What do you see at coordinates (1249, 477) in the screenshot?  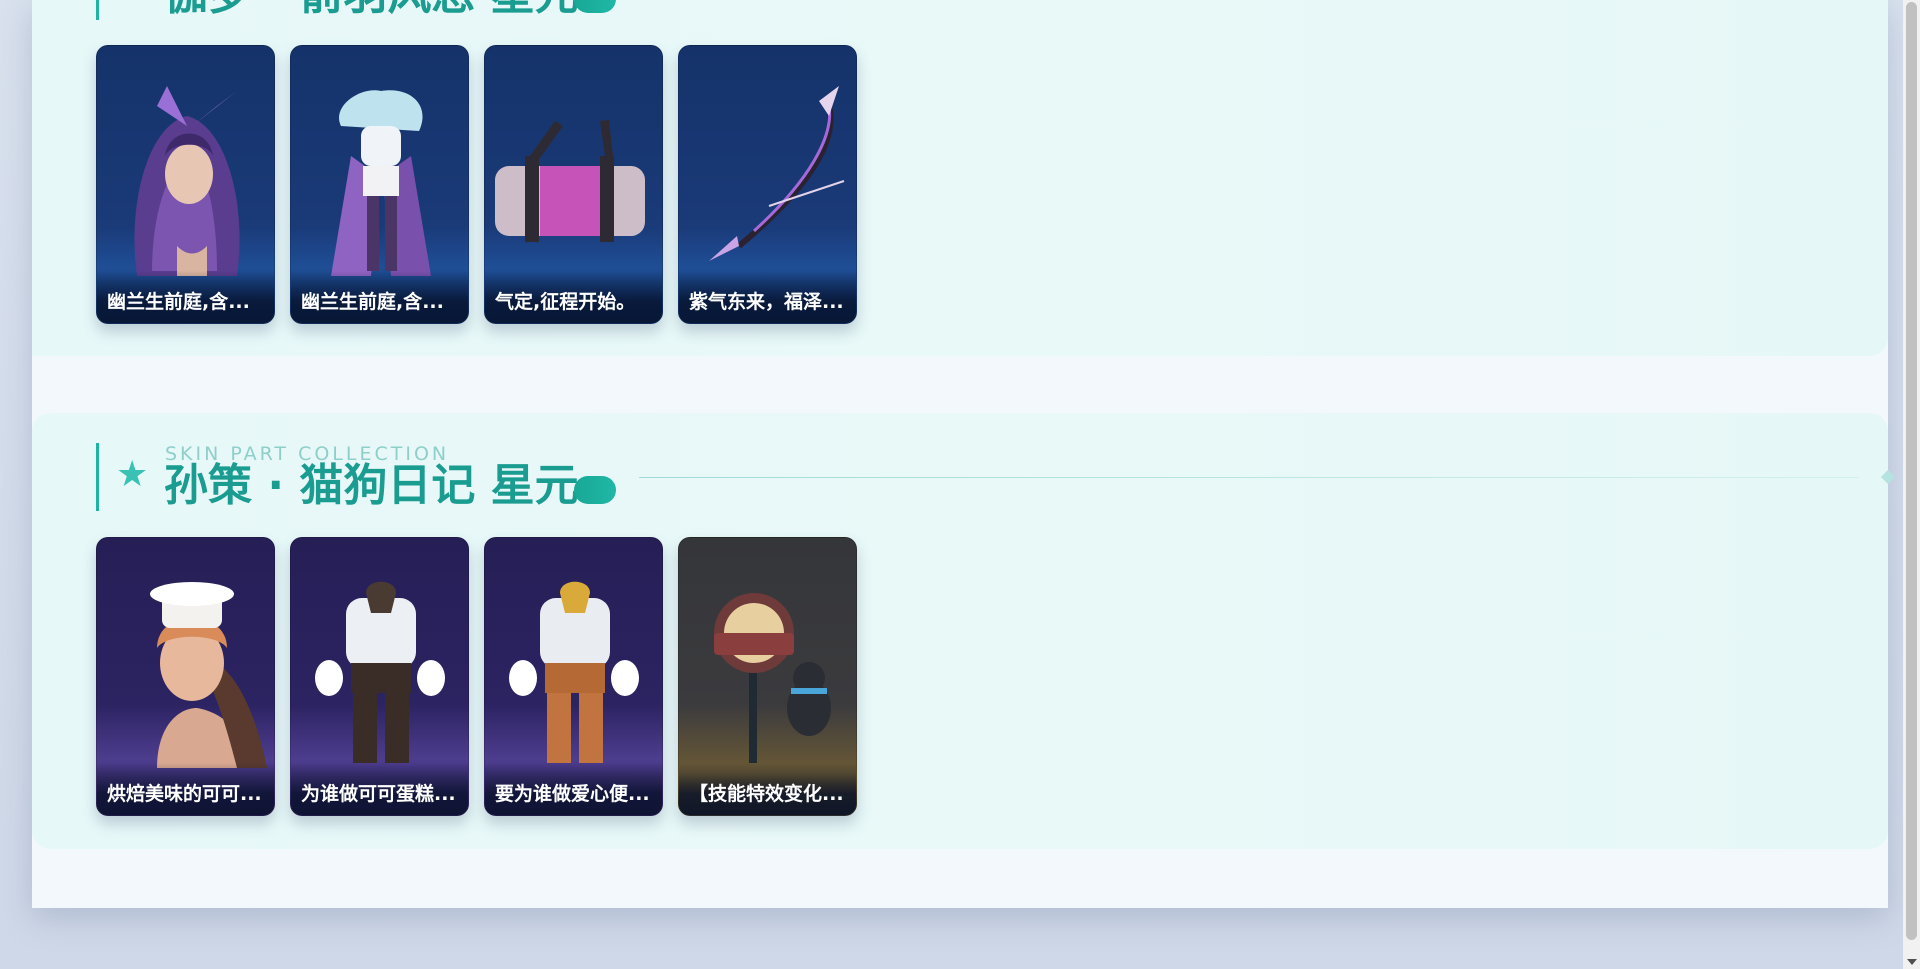 I see `header-divider-line` at bounding box center [1249, 477].